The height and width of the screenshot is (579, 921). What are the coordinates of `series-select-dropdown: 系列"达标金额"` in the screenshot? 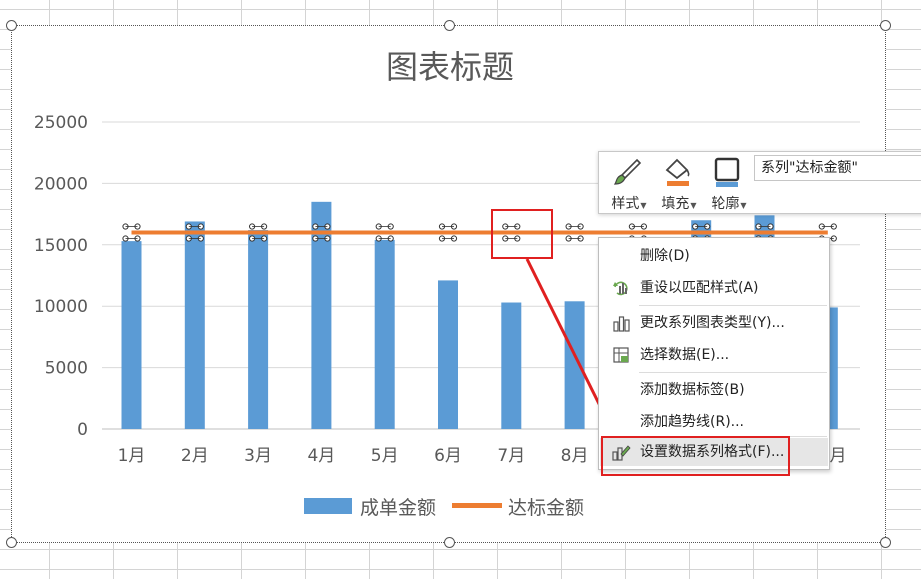 It's located at (837, 168).